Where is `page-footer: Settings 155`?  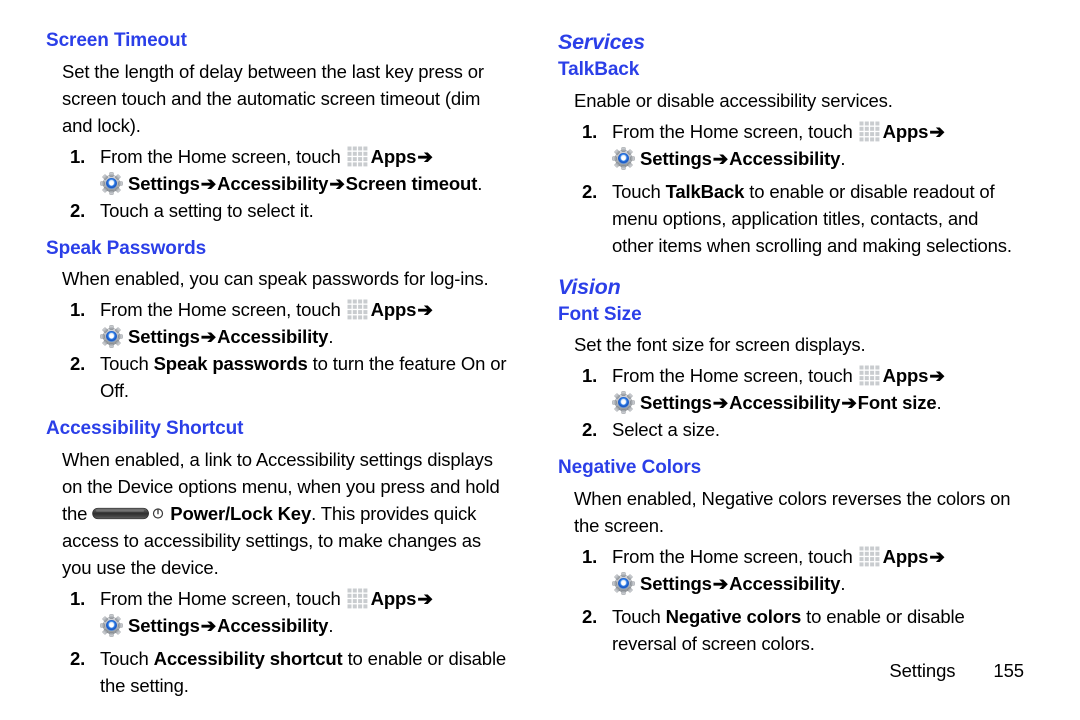 page-footer: Settings 155 is located at coordinates (956, 671).